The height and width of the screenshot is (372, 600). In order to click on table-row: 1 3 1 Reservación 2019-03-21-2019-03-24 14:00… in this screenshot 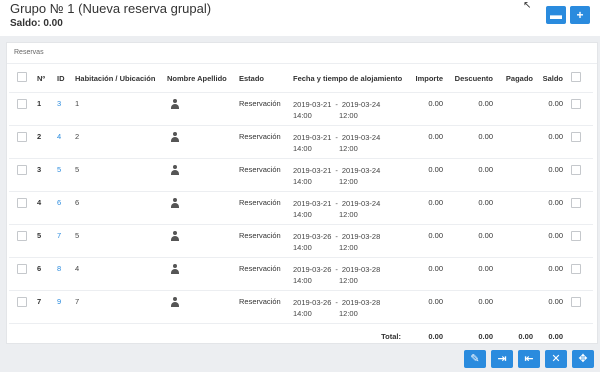, I will do `click(301, 109)`.